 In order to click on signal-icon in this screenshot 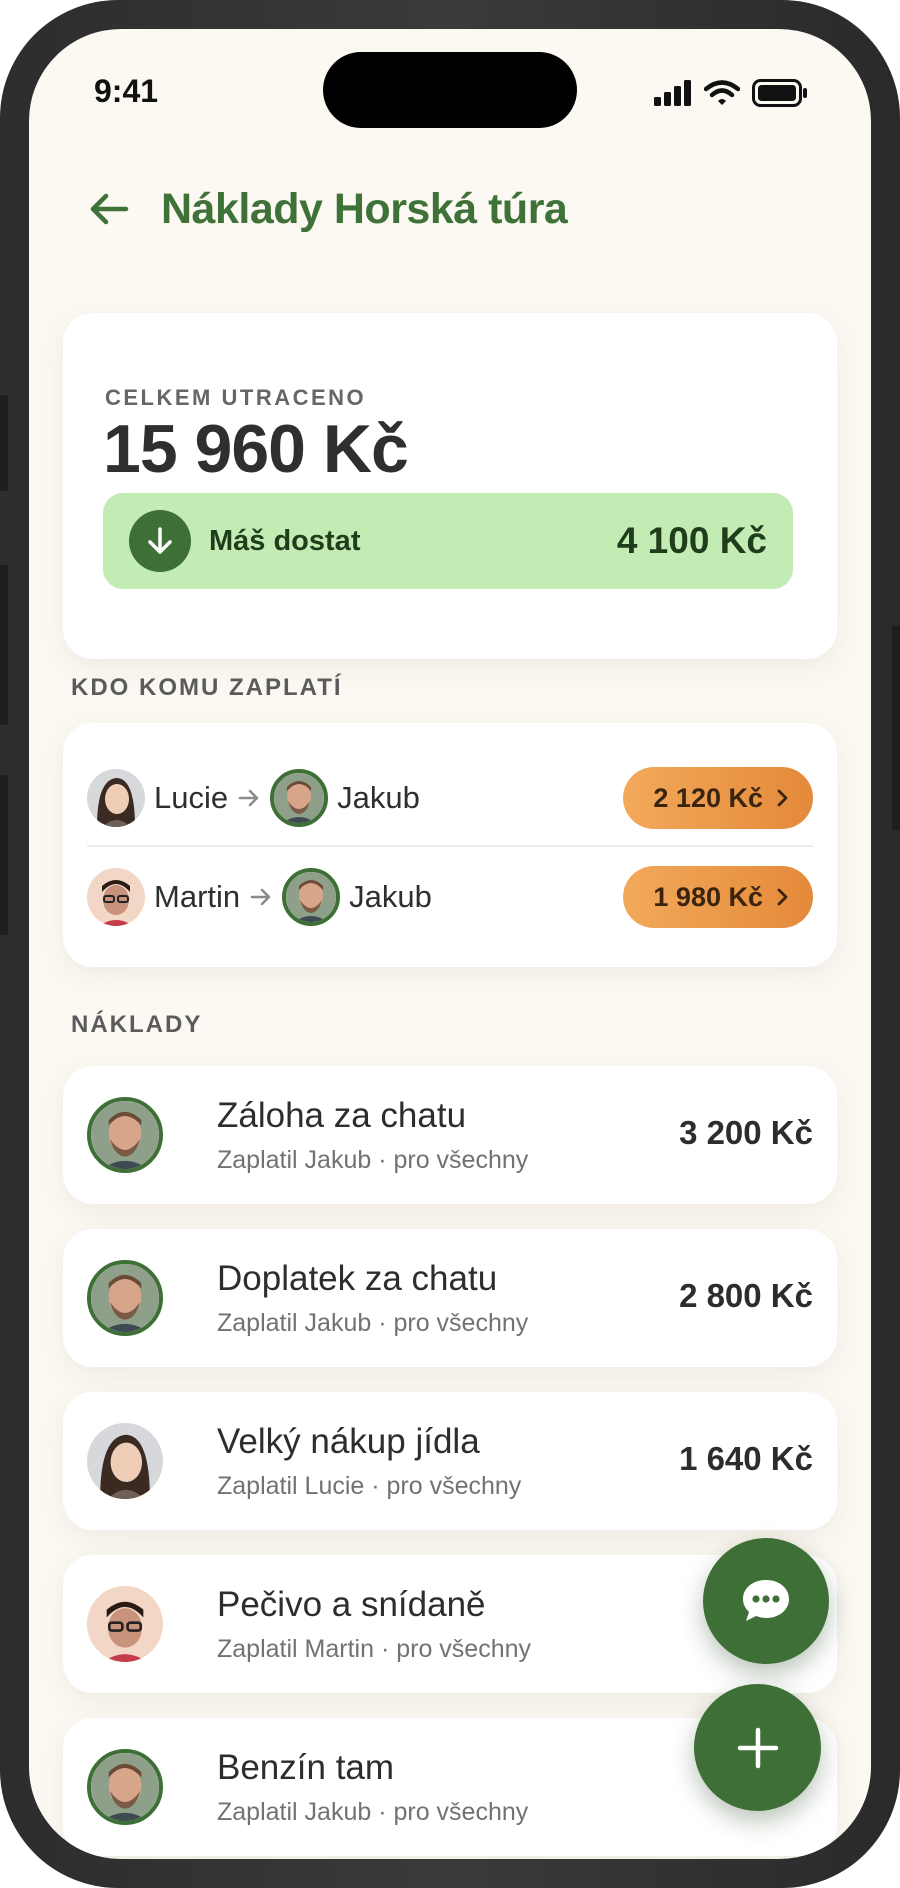, I will do `click(672, 93)`.